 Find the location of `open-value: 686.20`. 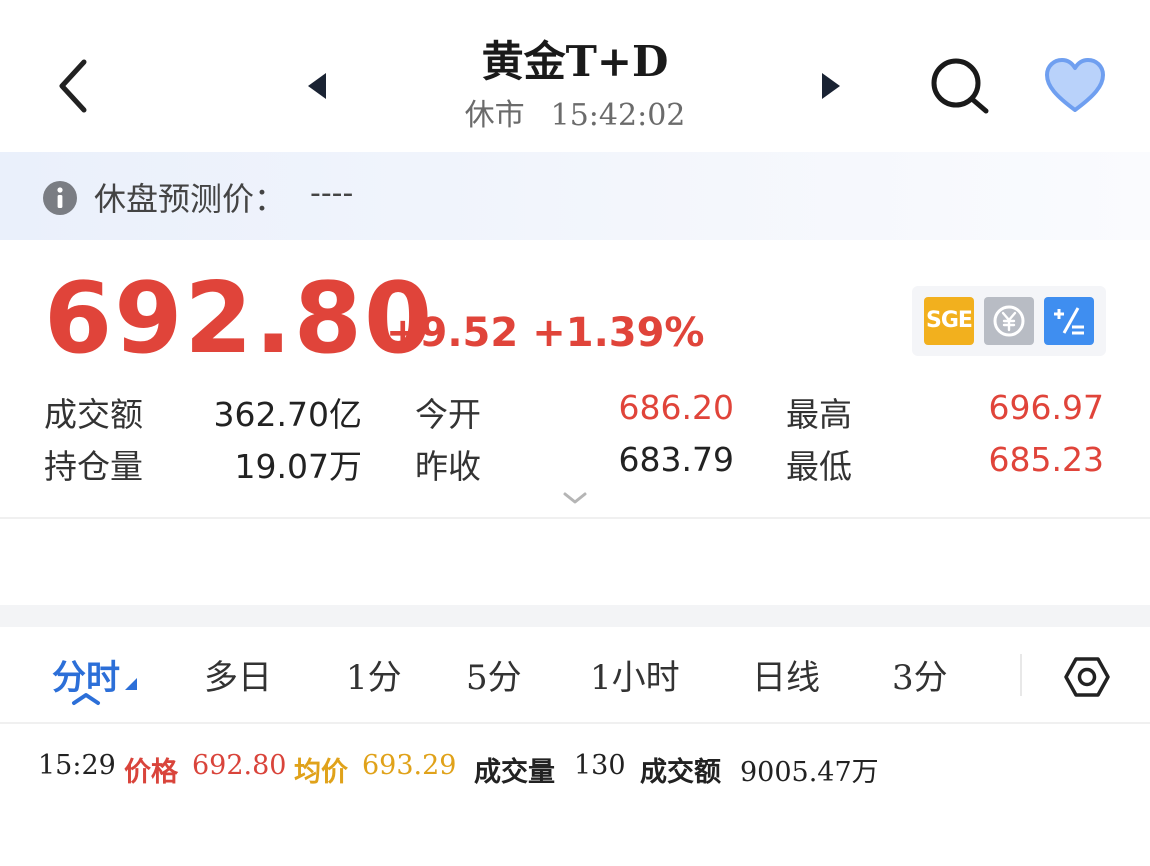

open-value: 686.20 is located at coordinates (676, 407).